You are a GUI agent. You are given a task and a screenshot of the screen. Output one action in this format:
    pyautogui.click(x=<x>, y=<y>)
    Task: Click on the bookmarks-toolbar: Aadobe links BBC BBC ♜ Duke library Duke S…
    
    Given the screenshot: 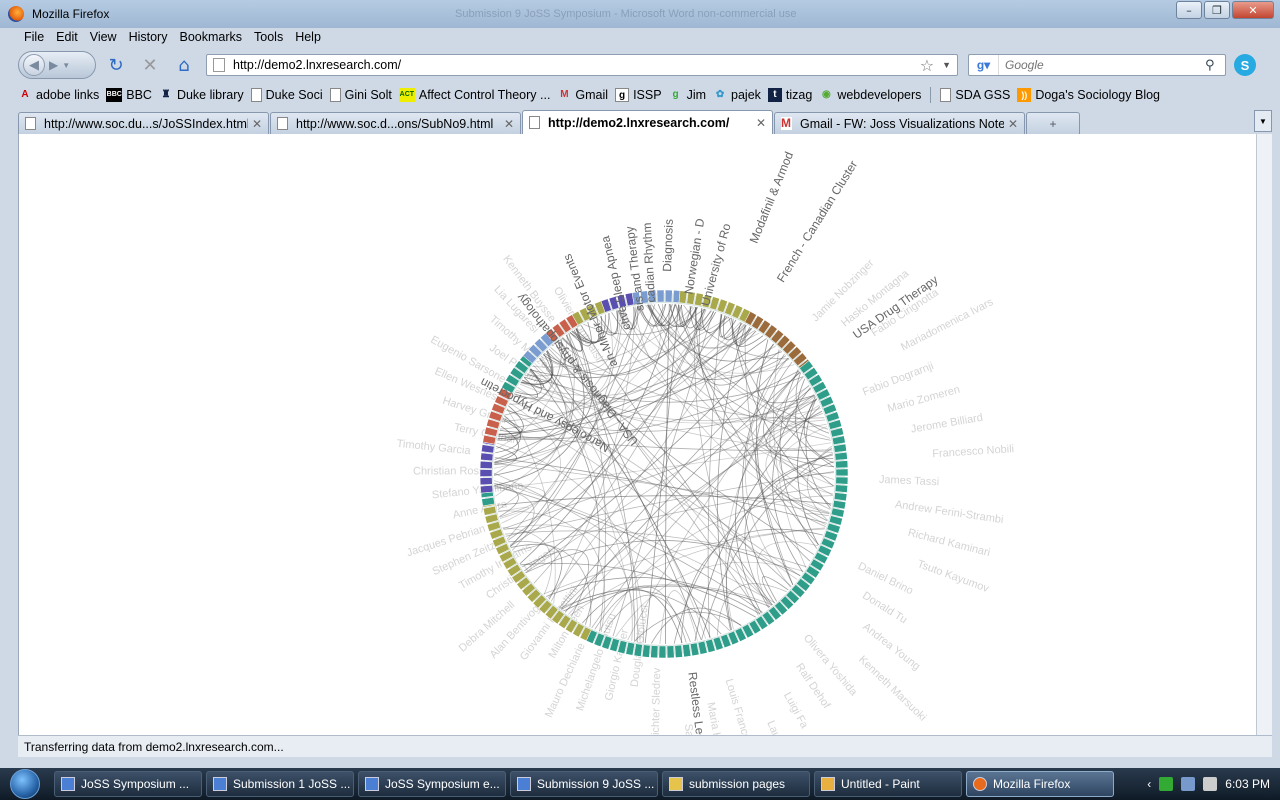 What is the action you would take?
    pyautogui.click(x=589, y=95)
    